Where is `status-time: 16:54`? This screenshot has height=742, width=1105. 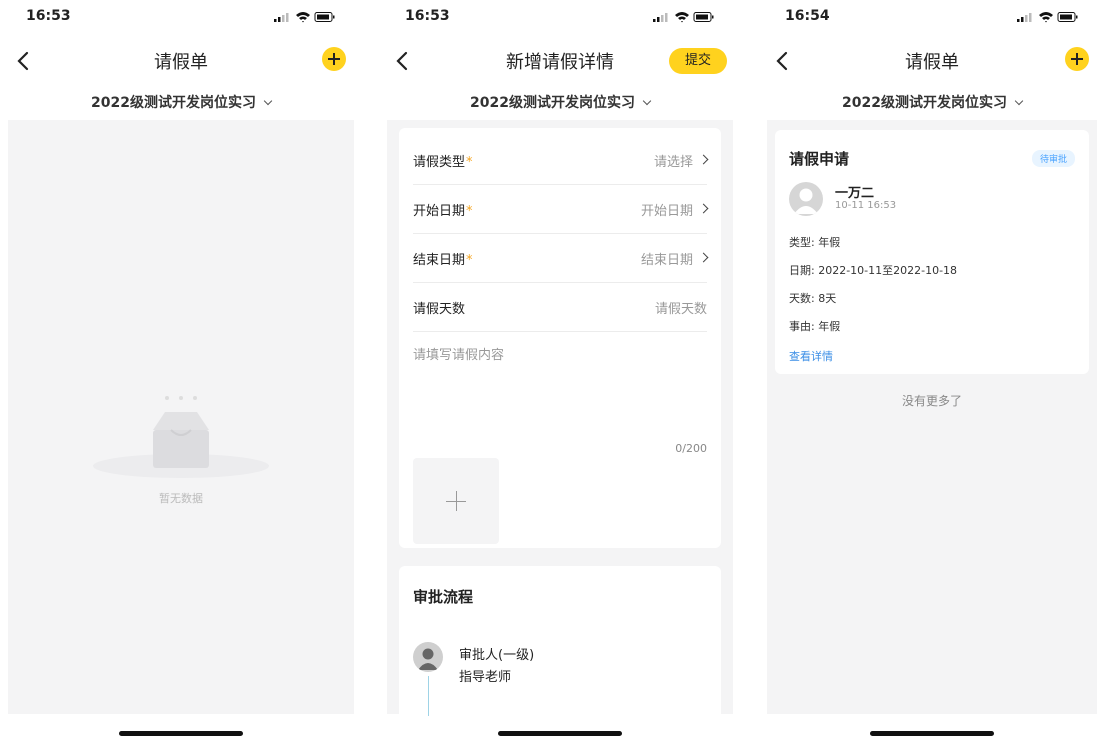 status-time: 16:54 is located at coordinates (807, 16).